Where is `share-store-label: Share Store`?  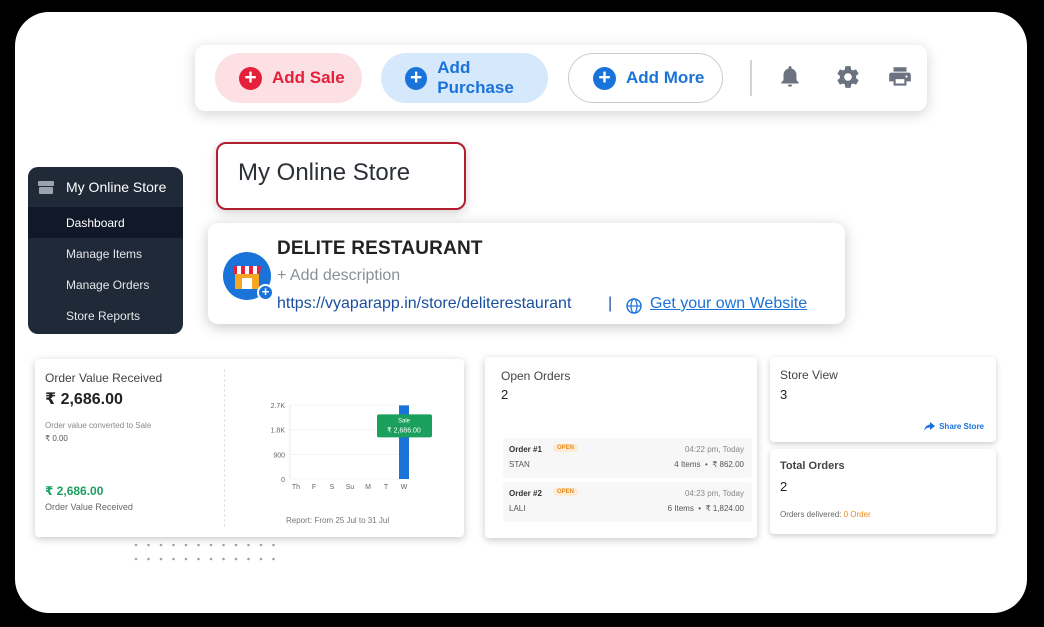
share-store-label: Share Store is located at coordinates (961, 426).